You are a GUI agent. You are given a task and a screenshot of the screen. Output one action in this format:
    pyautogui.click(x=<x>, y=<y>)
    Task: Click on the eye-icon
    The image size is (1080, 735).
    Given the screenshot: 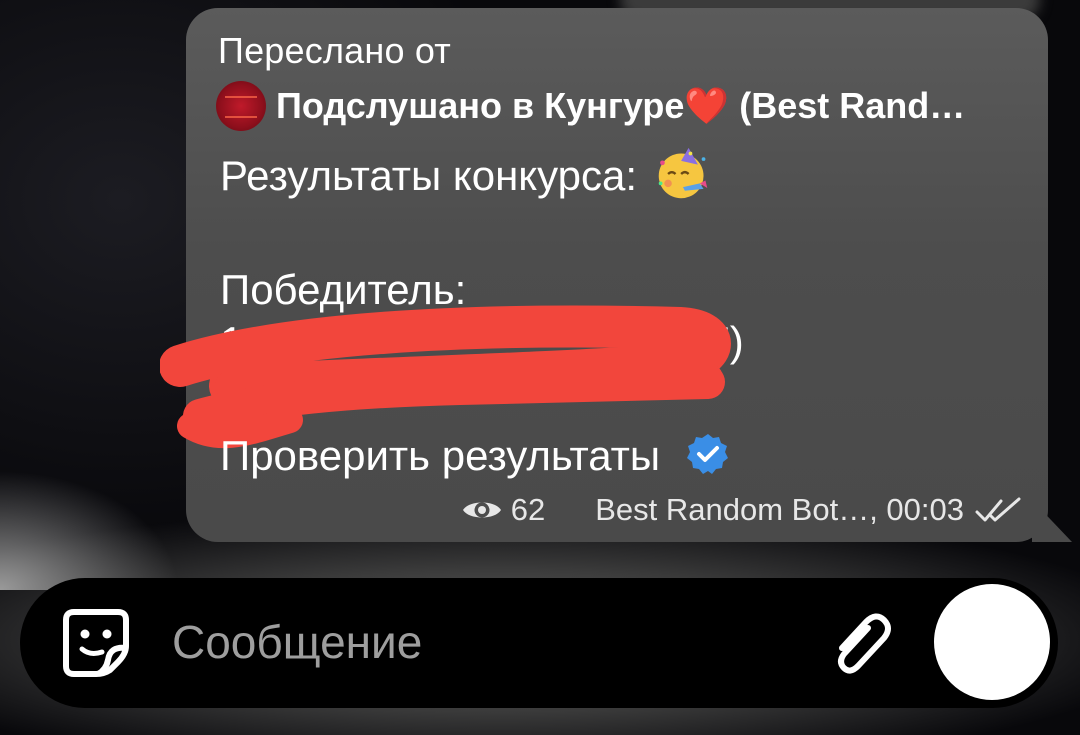 What is the action you would take?
    pyautogui.click(x=481, y=510)
    